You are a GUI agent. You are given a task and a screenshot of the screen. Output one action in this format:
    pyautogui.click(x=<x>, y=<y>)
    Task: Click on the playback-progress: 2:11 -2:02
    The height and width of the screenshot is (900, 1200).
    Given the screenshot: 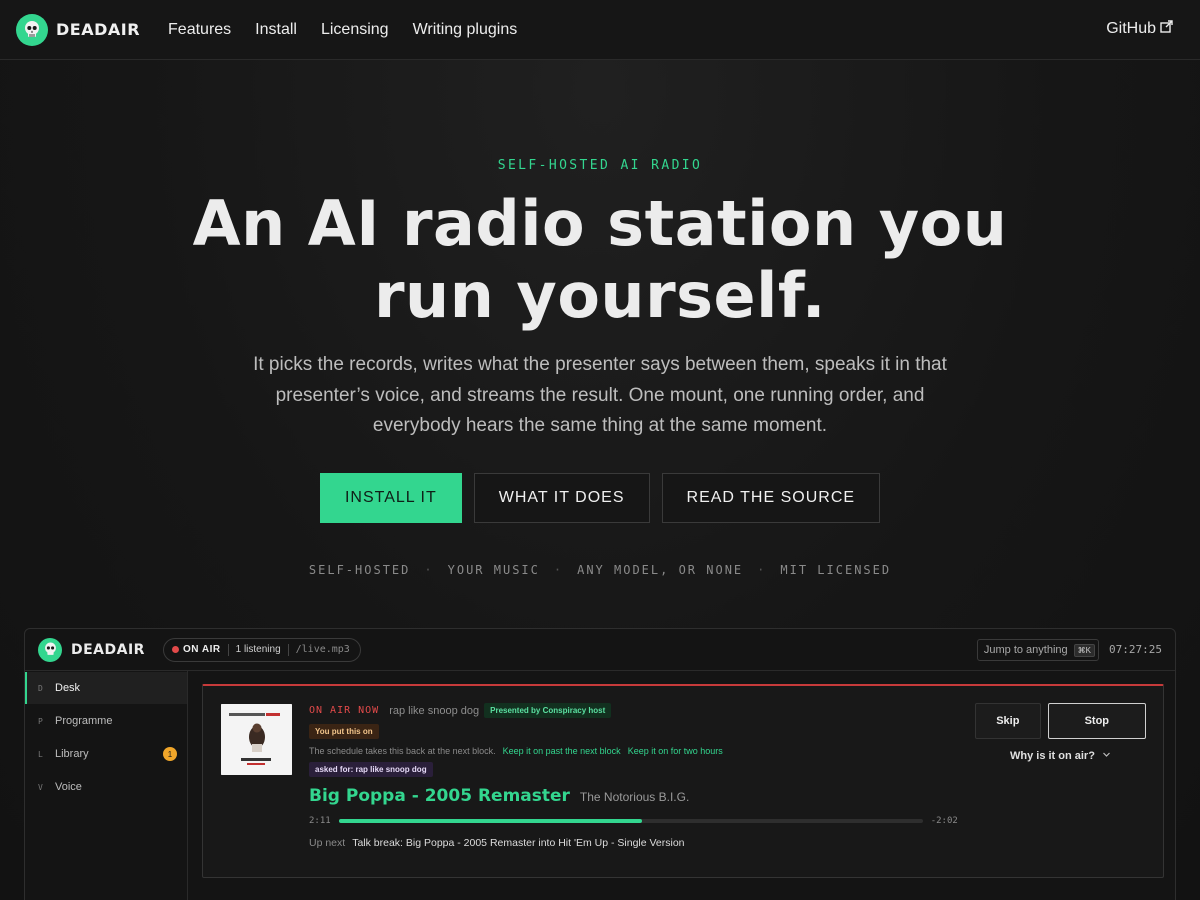 What is the action you would take?
    pyautogui.click(x=649, y=821)
    